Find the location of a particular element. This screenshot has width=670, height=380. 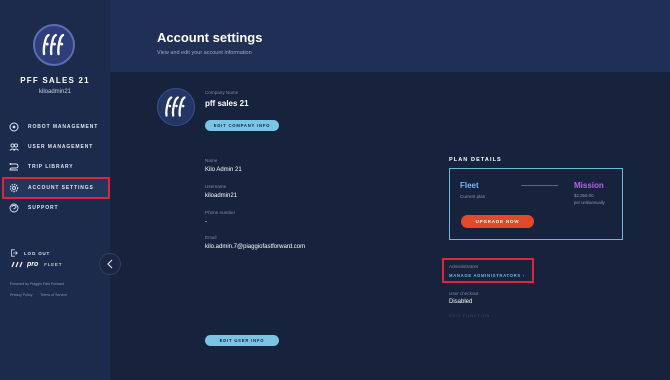

logout-label: LOG OUT is located at coordinates (37, 253).